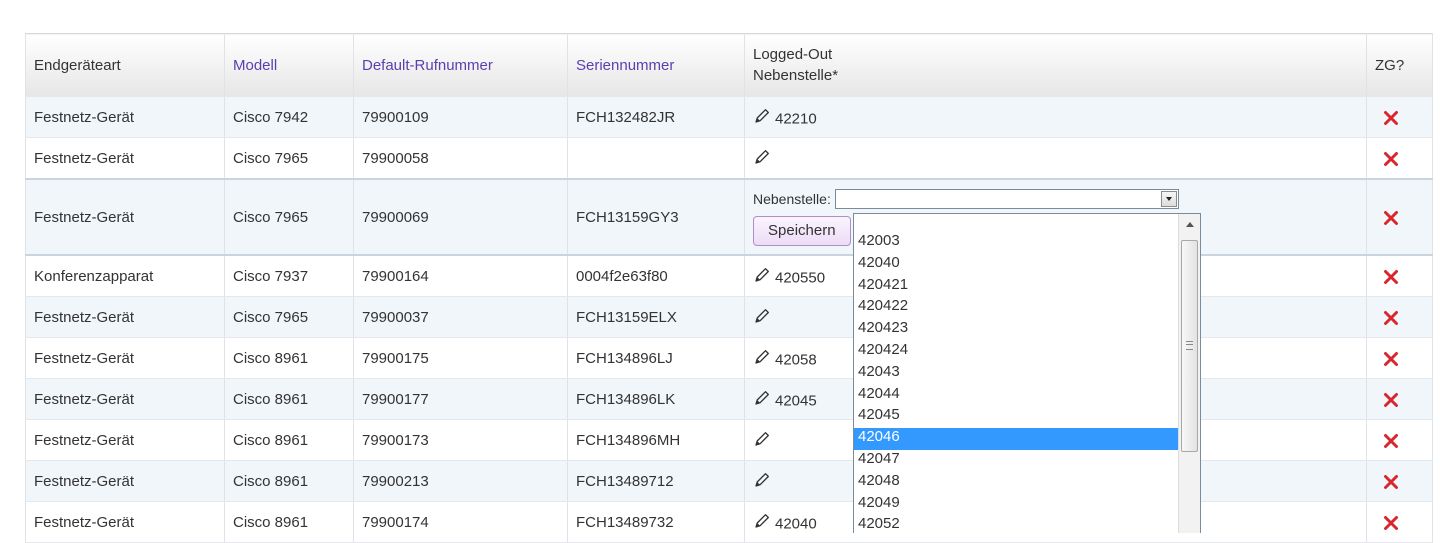 Image resolution: width=1440 pixels, height=543 pixels. Describe the element at coordinates (1016, 439) in the screenshot. I see `dropdown-option: 42046` at that location.